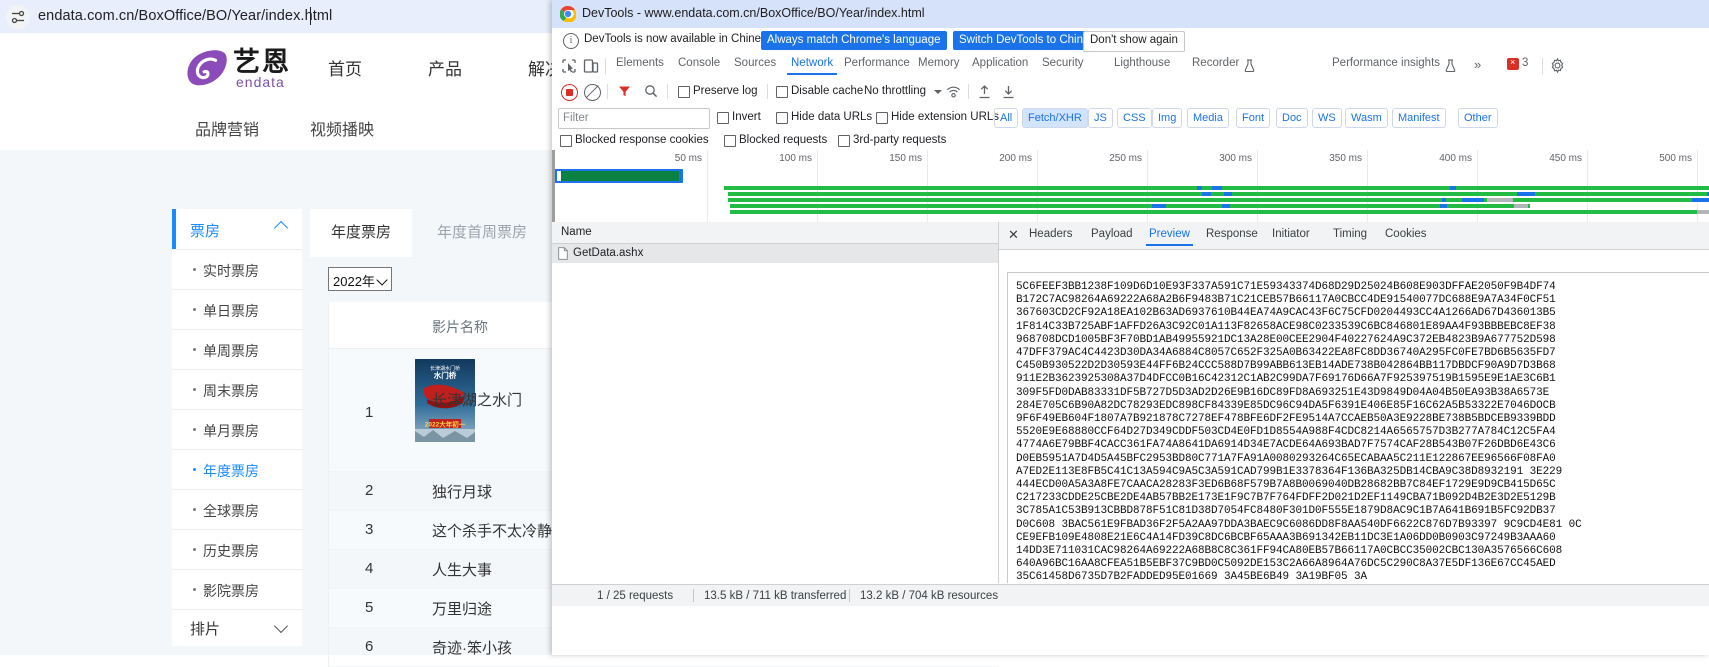 This screenshot has width=1709, height=667. What do you see at coordinates (1006, 118) in the screenshot?
I see `filter-type-all: All` at bounding box center [1006, 118].